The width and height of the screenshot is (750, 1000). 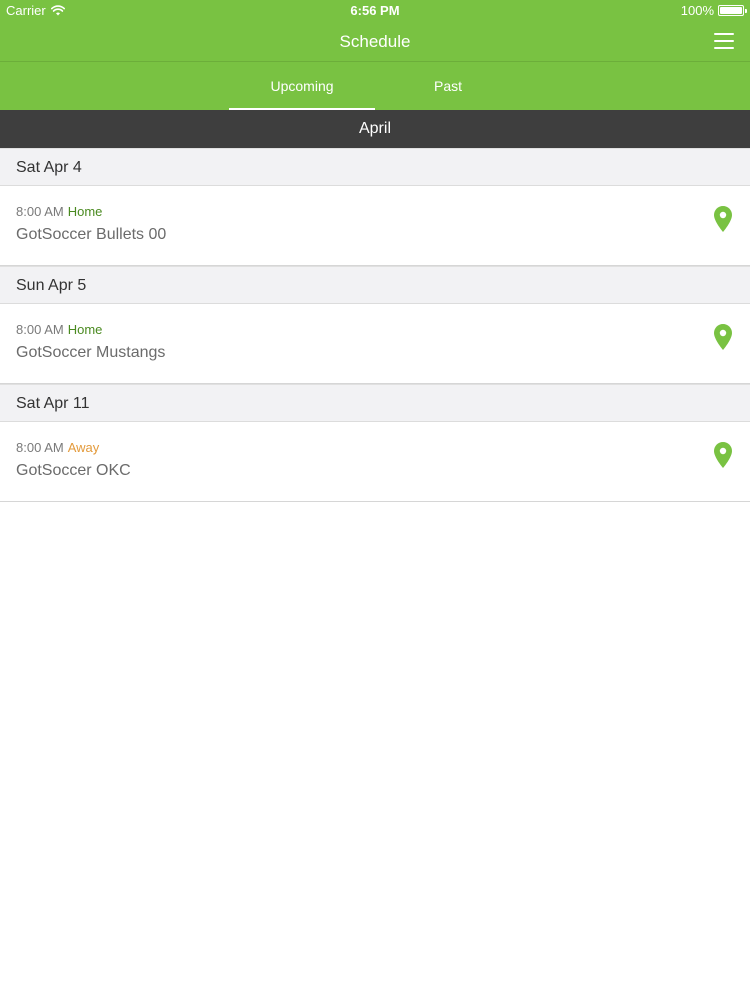 I want to click on battery-fill, so click(x=731, y=10).